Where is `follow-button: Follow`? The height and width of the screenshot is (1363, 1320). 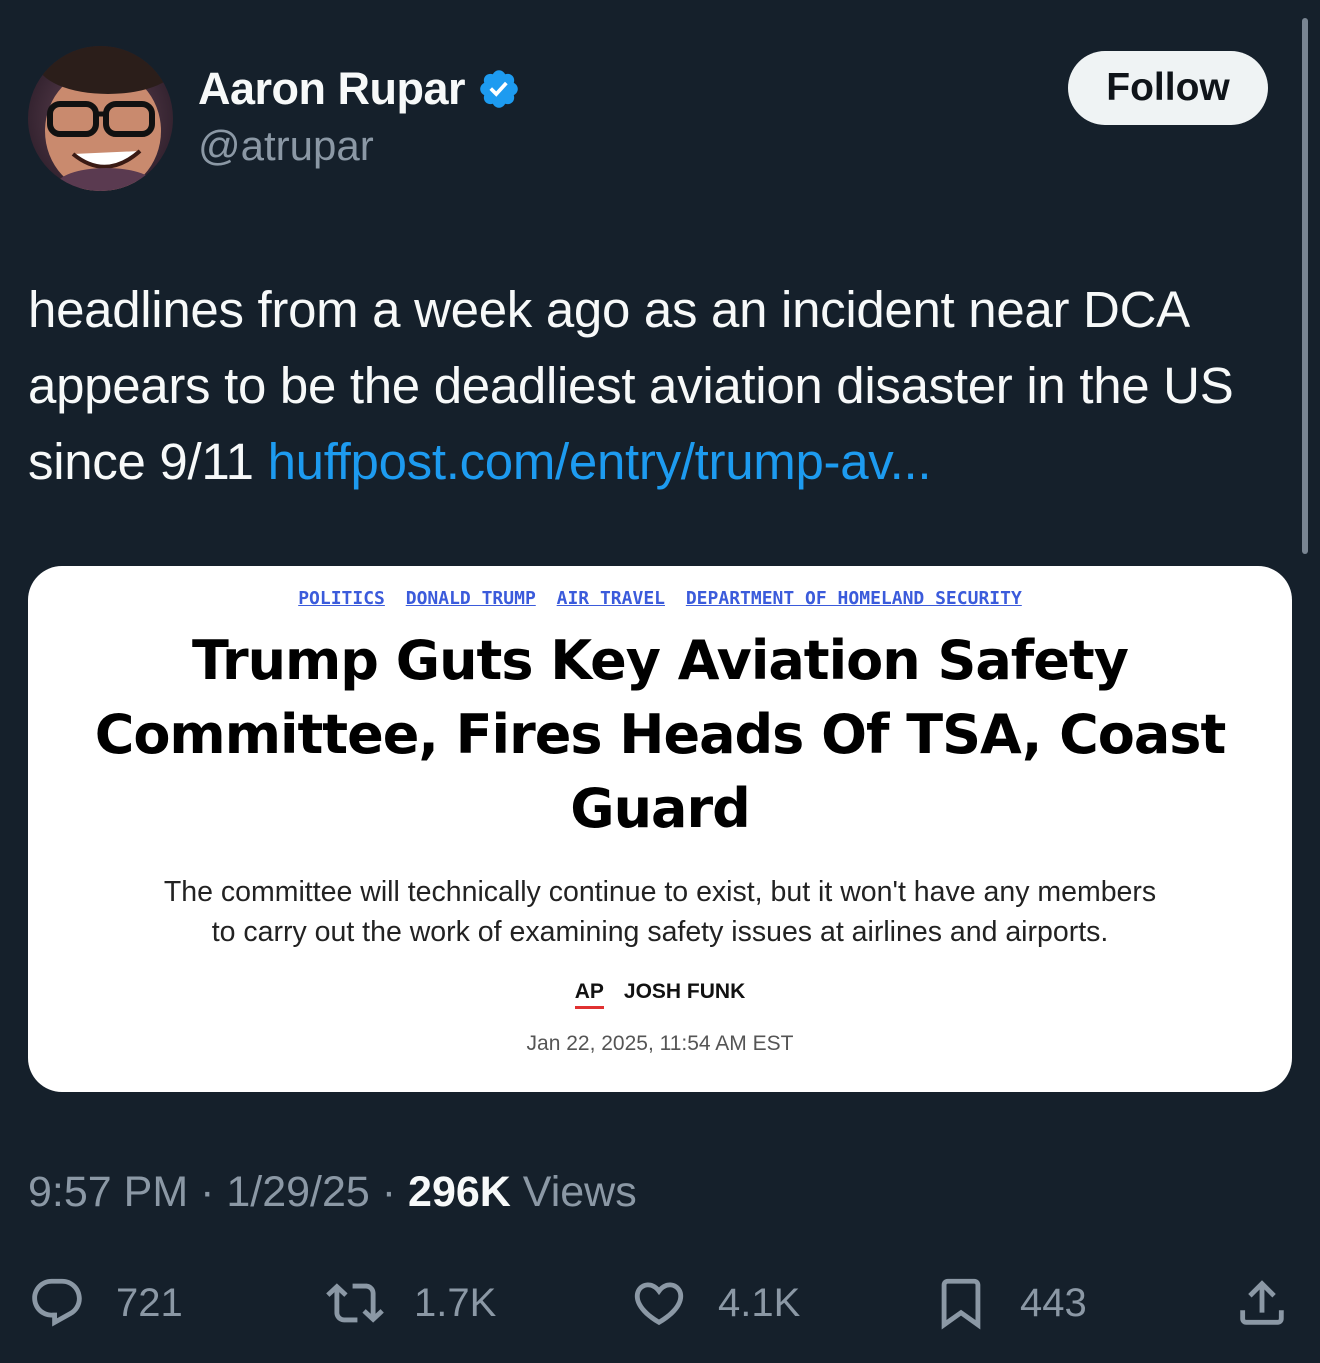
follow-button: Follow is located at coordinates (1168, 88).